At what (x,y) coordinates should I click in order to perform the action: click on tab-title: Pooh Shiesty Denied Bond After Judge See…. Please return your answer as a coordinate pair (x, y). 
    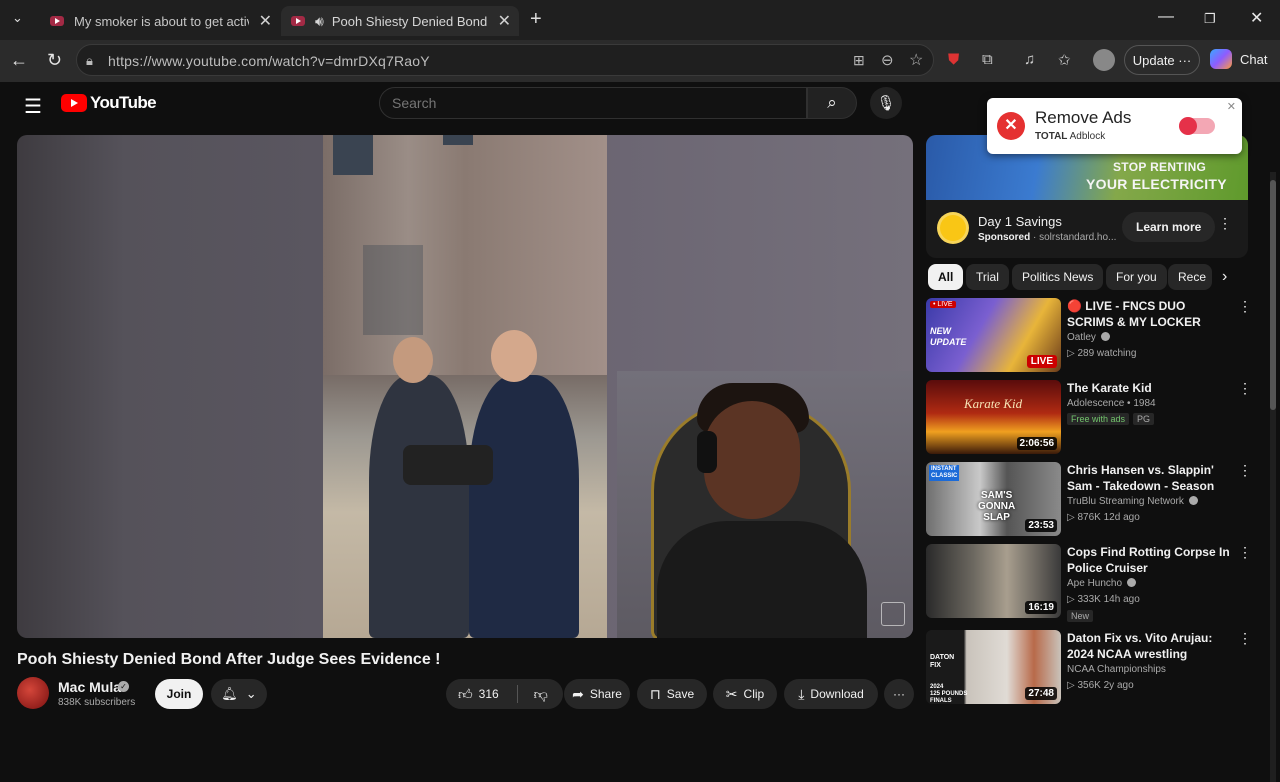
    Looking at the image, I should click on (409, 21).